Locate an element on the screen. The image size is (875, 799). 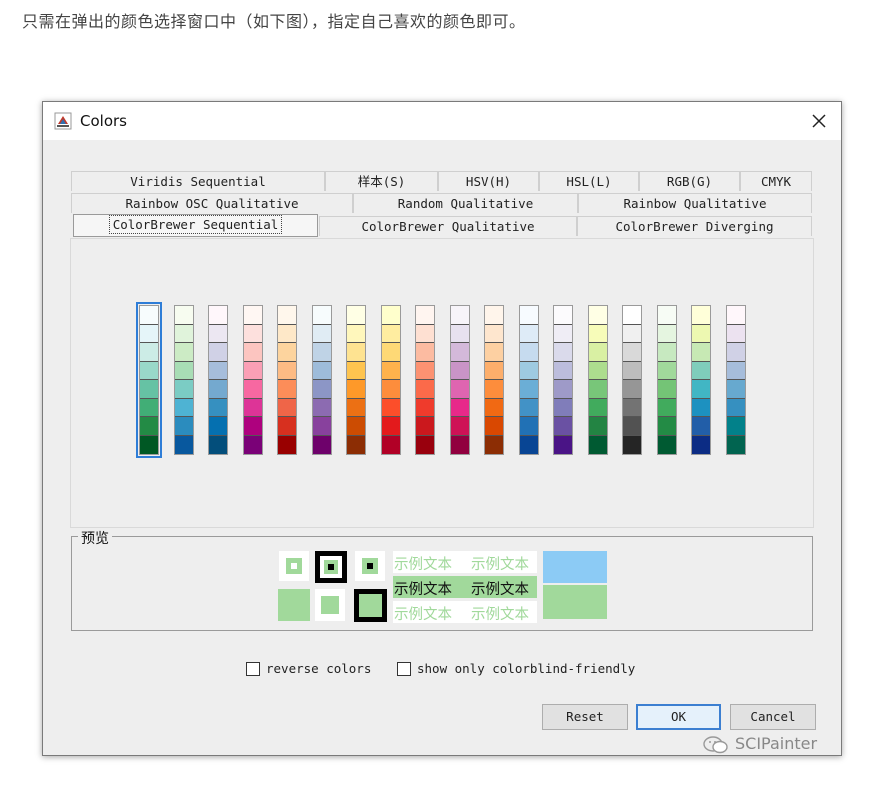
tab-cmyk: CMYK is located at coordinates (776, 181).